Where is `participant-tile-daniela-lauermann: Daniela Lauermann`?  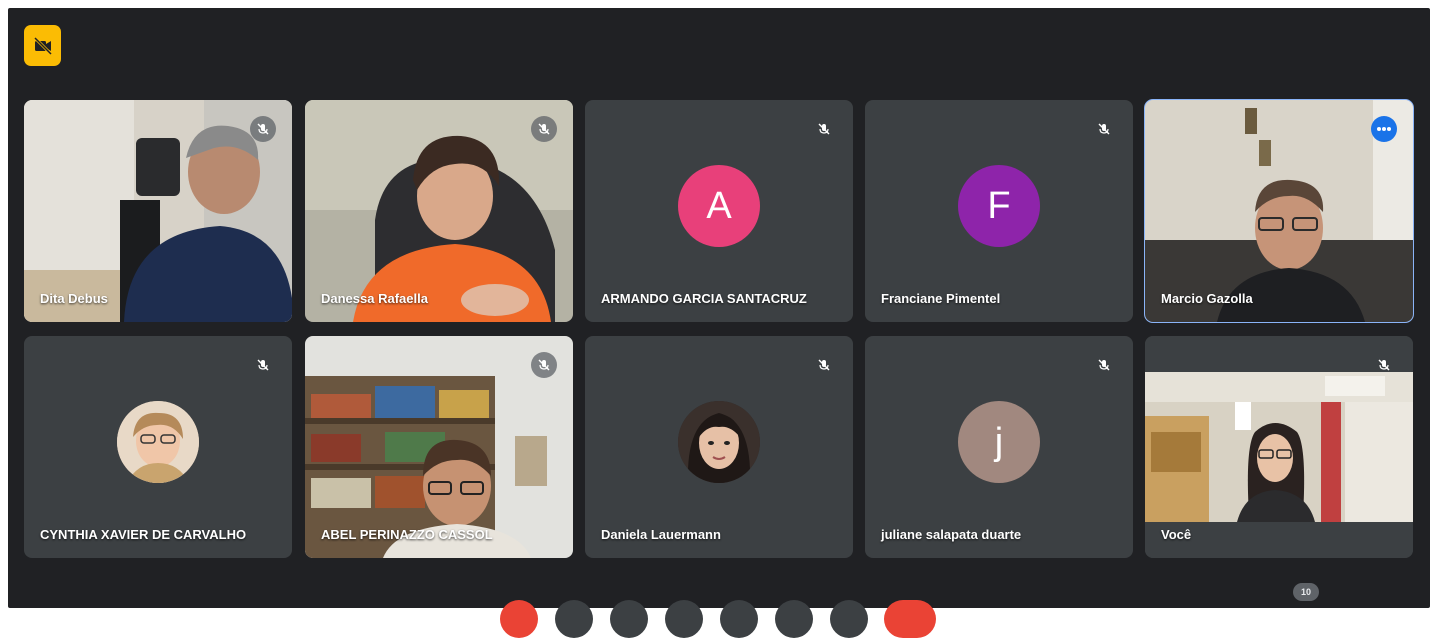
participant-tile-daniela-lauermann: Daniela Lauermann is located at coordinates (719, 447).